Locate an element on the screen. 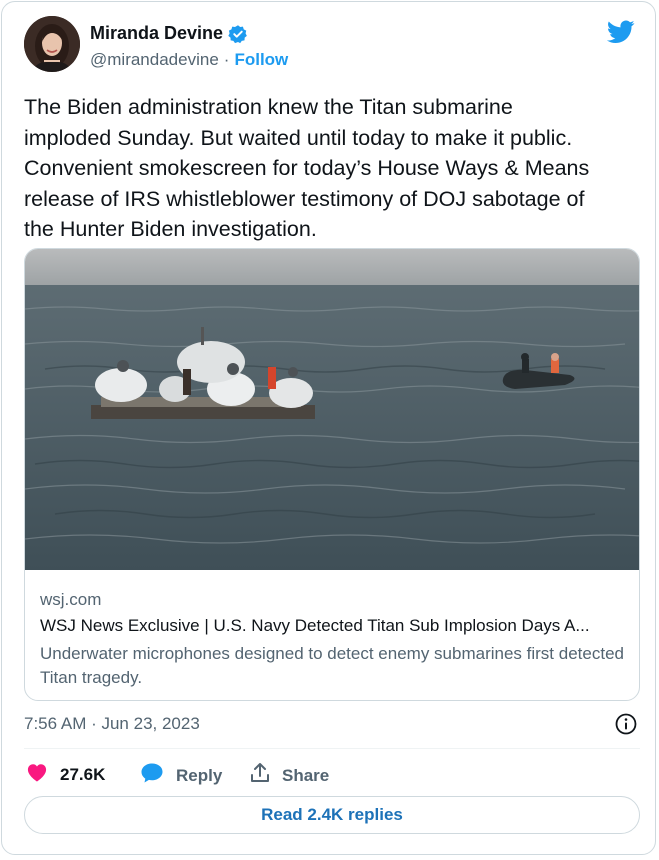 Image resolution: width=659 pixels, height=860 pixels. share-button: Share is located at coordinates (289, 775).